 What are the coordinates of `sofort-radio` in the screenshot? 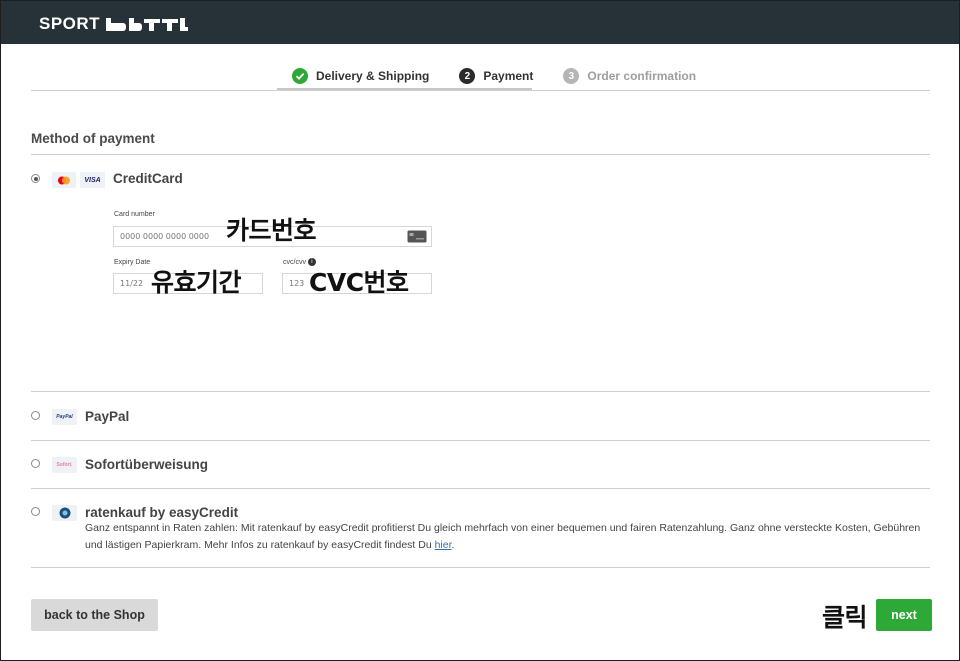 It's located at (35, 463).